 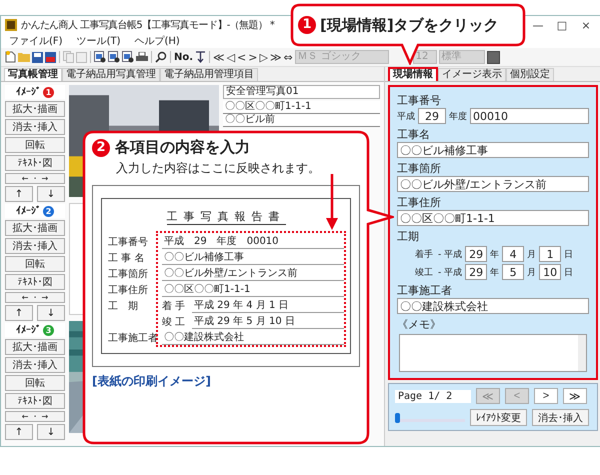 What do you see at coordinates (11, 25) in the screenshot?
I see `app-icon` at bounding box center [11, 25].